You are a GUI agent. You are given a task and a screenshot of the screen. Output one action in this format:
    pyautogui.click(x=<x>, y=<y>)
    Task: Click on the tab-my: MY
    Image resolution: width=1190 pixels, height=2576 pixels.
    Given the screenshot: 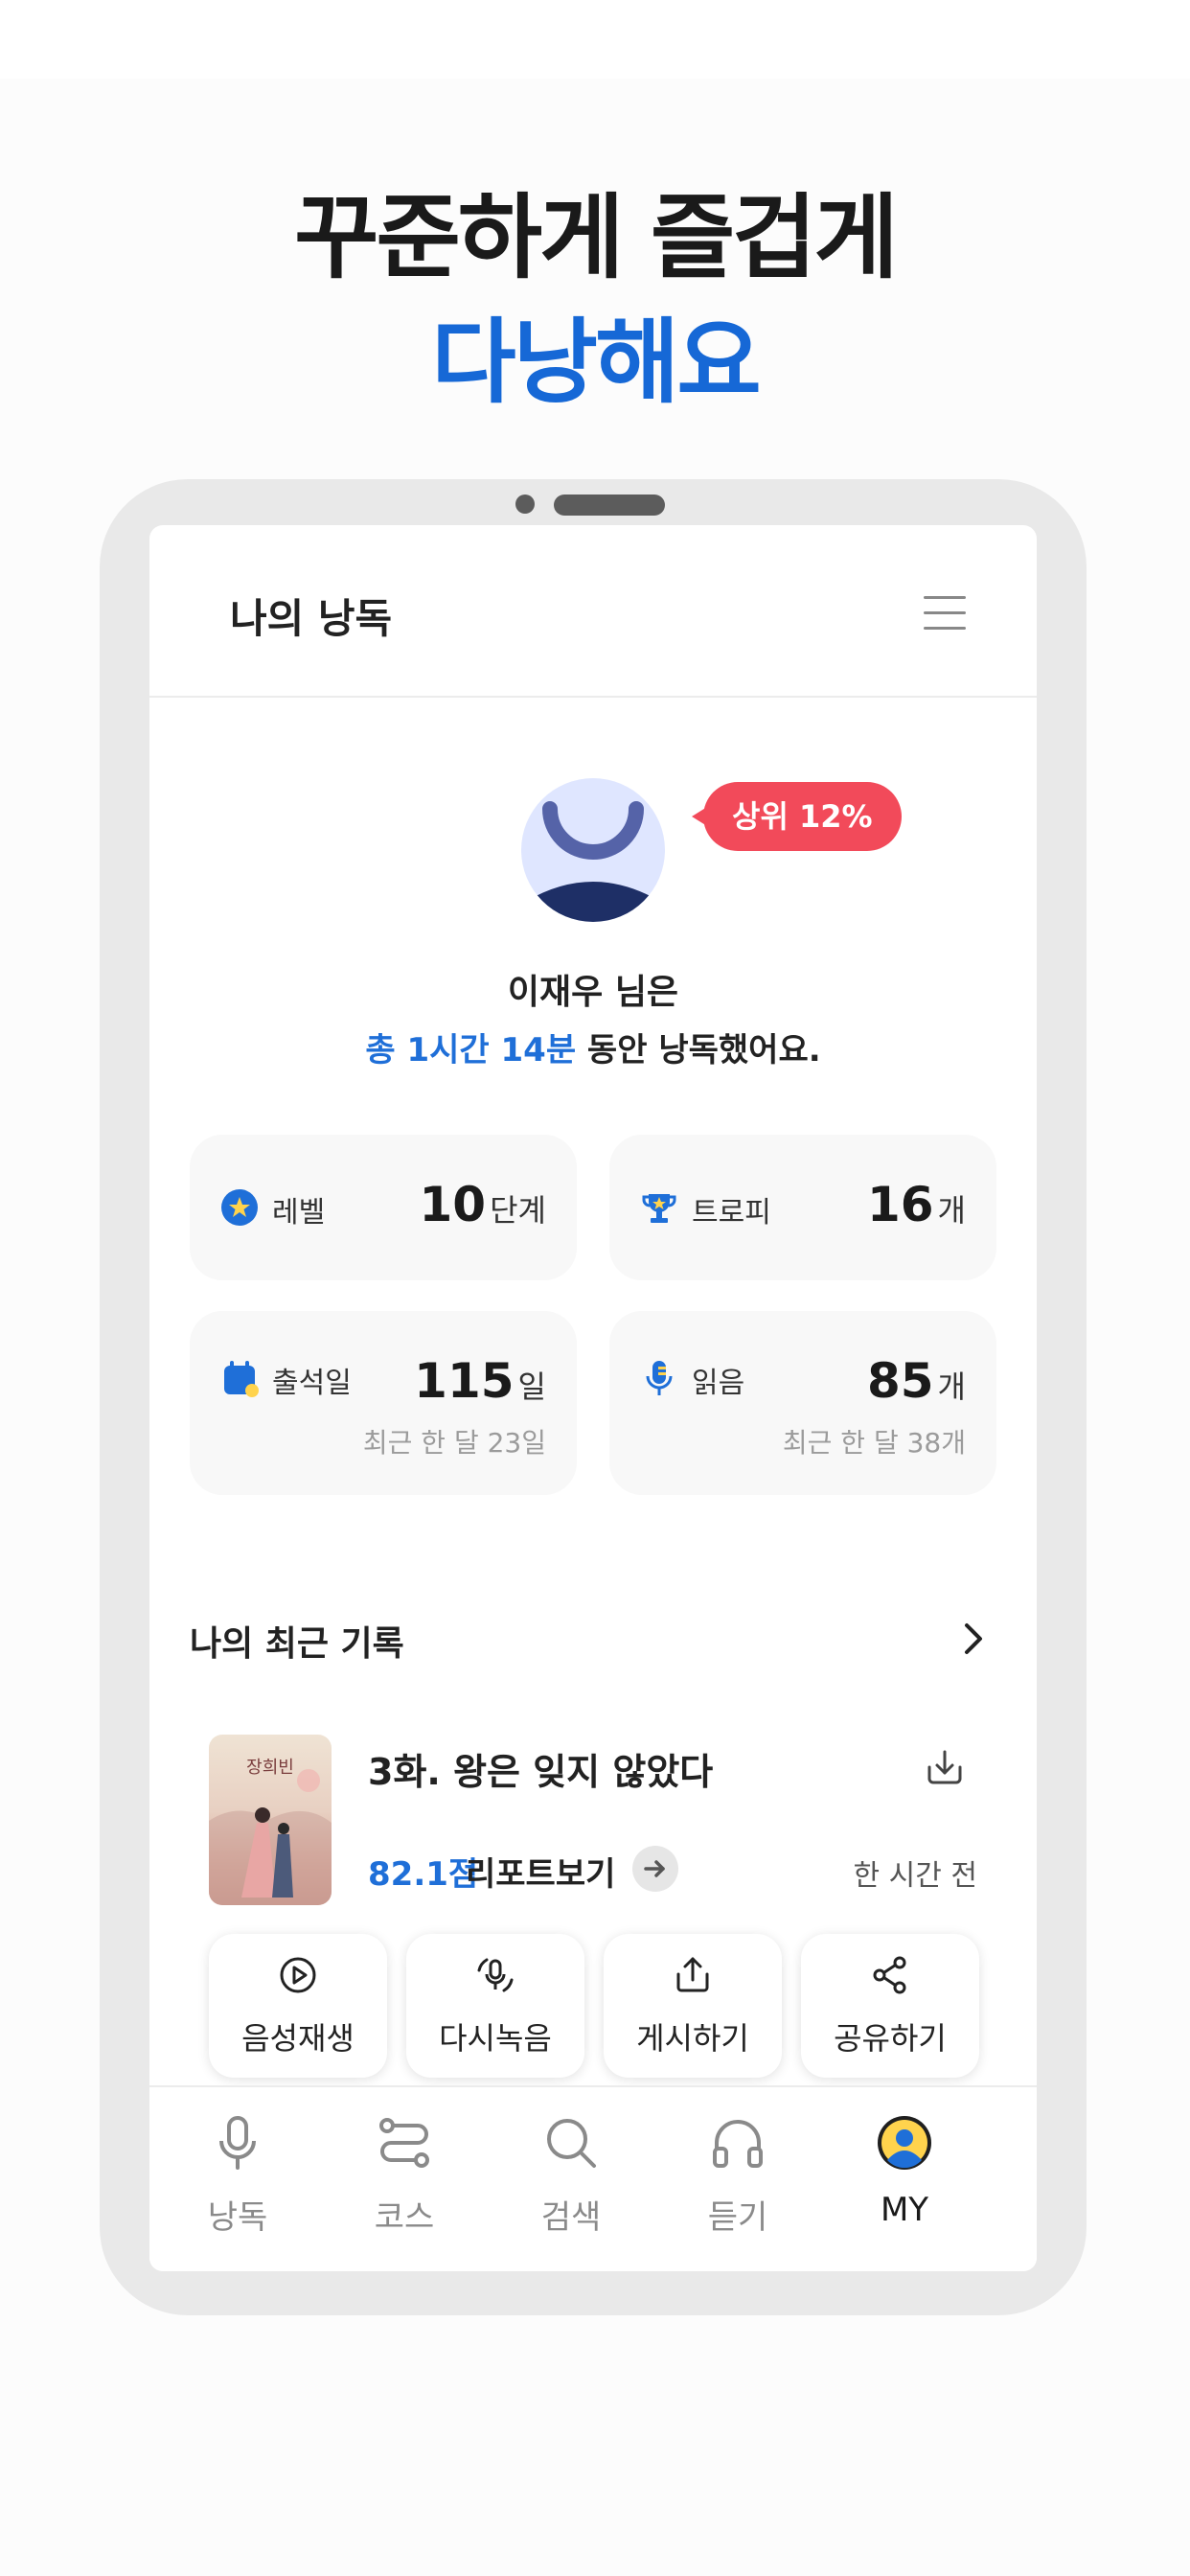 What is the action you would take?
    pyautogui.click(x=905, y=2179)
    